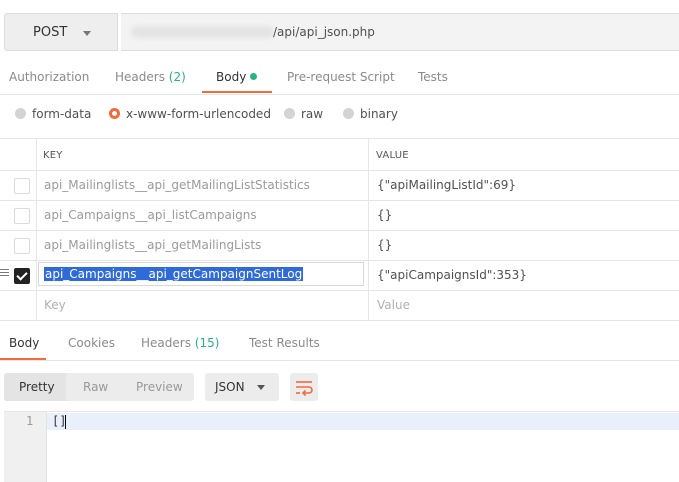 Image resolution: width=679 pixels, height=482 pixels. I want to click on new-value-input: Value, so click(393, 305).